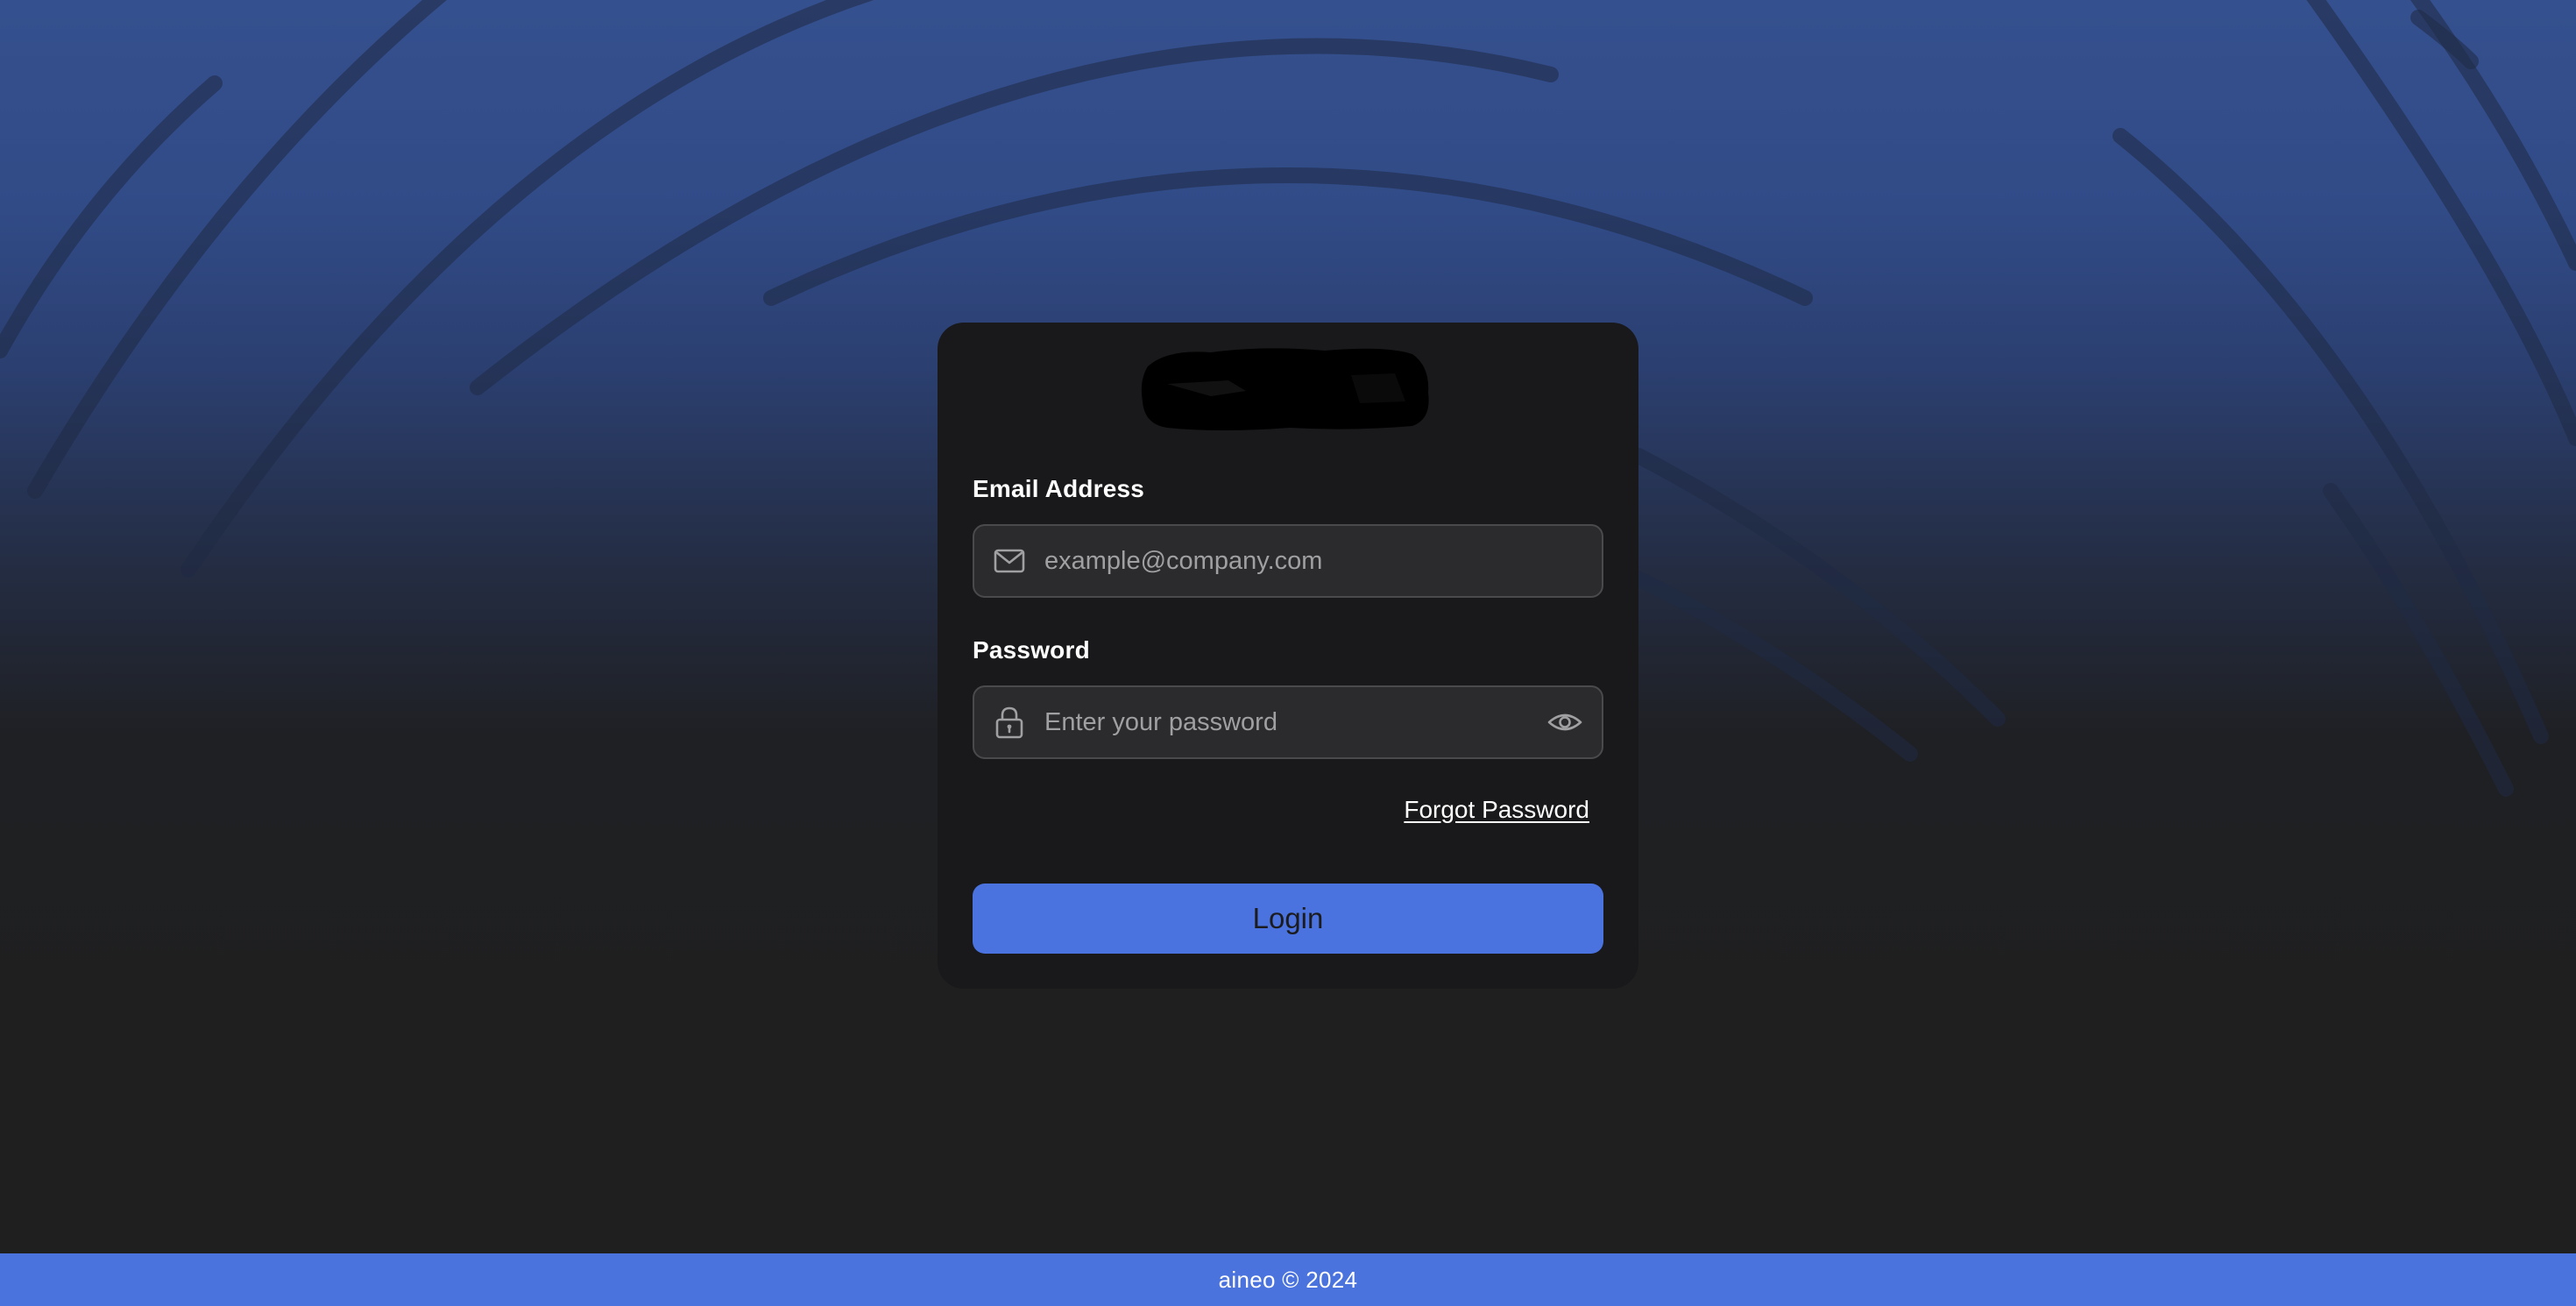 The height and width of the screenshot is (1306, 2576). I want to click on password-field-container, so click(1288, 722).